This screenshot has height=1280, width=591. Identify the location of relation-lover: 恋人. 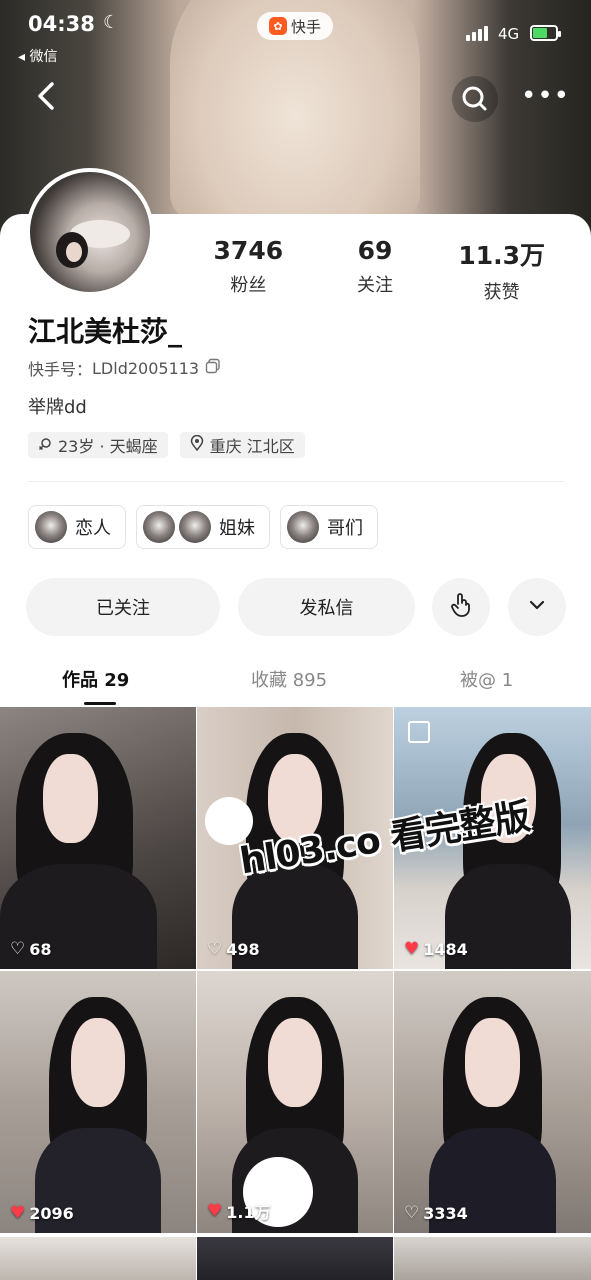
(77, 527).